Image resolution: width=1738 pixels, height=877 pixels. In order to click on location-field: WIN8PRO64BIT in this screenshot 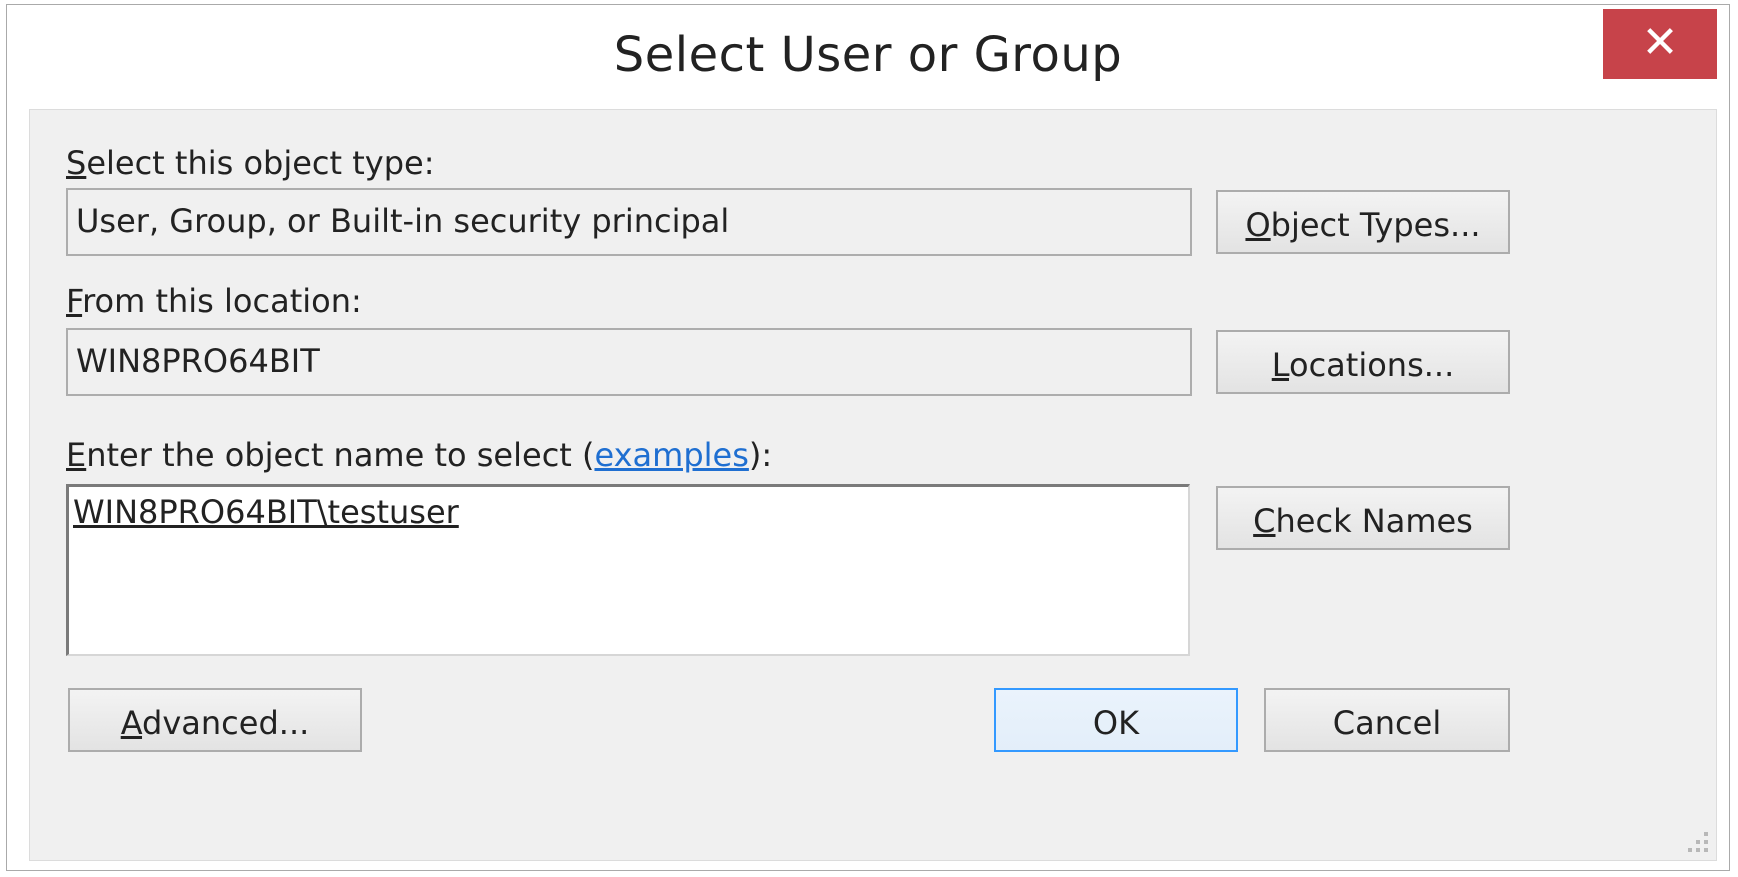, I will do `click(629, 362)`.